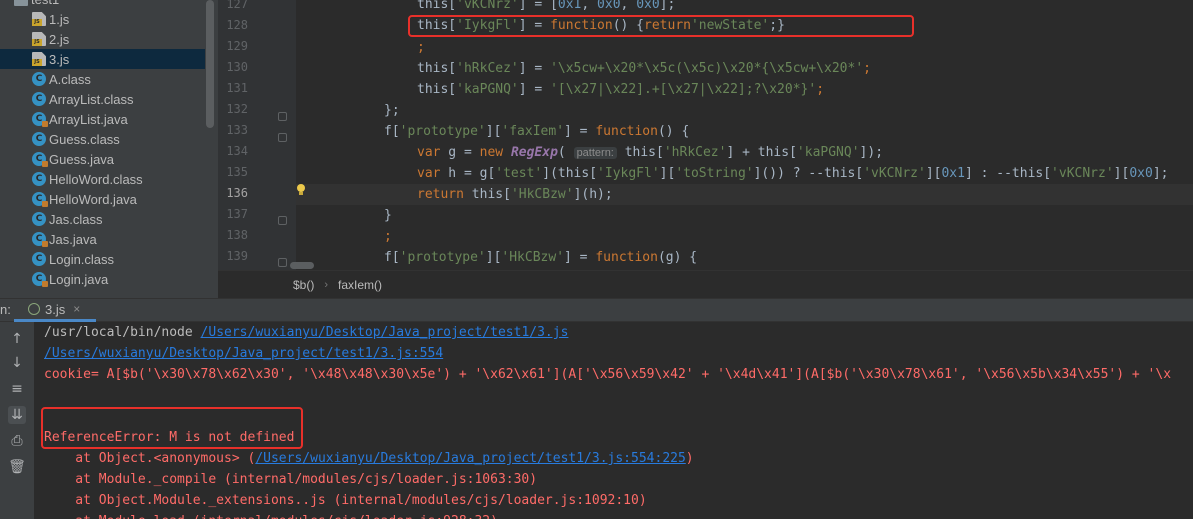 The height and width of the screenshot is (519, 1193). I want to click on tree-item-label: A.class, so click(70, 79).